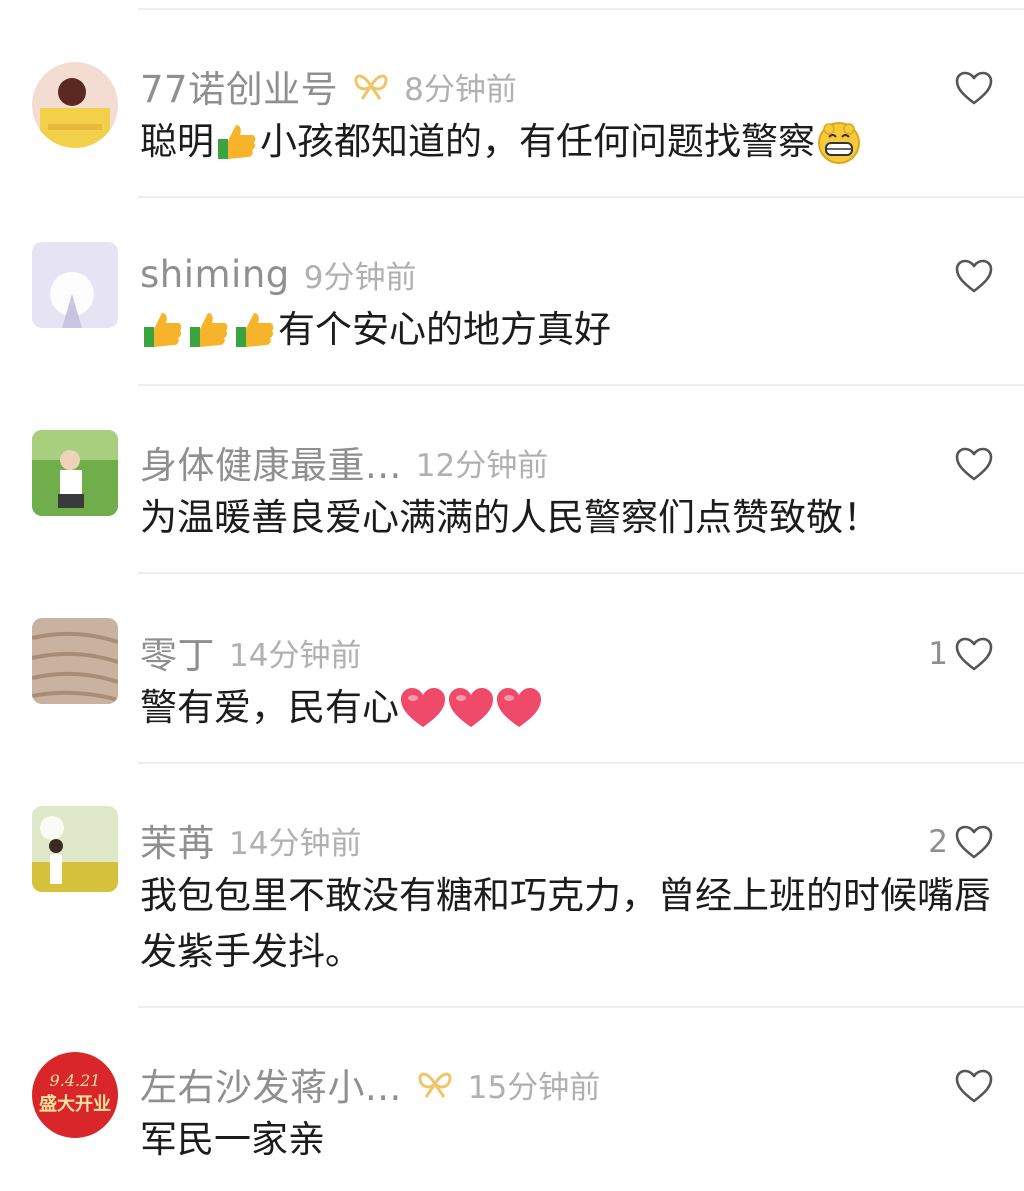 The image size is (1024, 1191). What do you see at coordinates (567, 142) in the screenshot?
I see `comment-text: 聪明 小孩都知道的，有任何问题找警察` at bounding box center [567, 142].